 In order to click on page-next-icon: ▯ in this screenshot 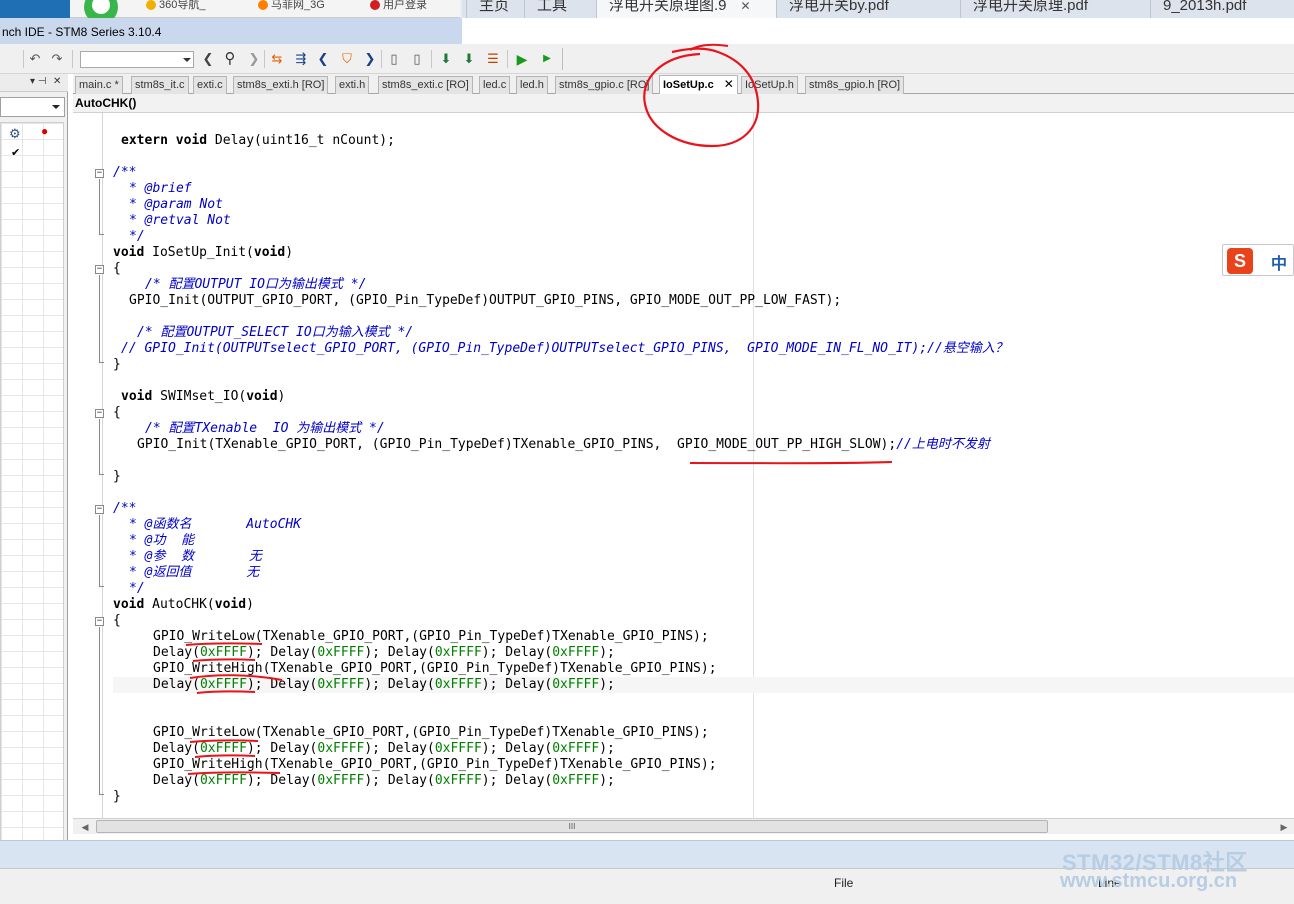, I will do `click(417, 59)`.